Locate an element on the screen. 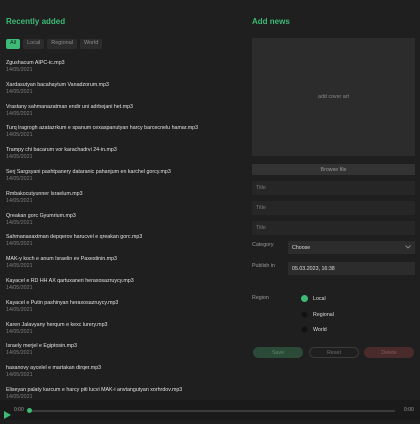  item-title: Xardasutyan bacahaytum Vanadzorum.mp3 is located at coordinates (57, 84).